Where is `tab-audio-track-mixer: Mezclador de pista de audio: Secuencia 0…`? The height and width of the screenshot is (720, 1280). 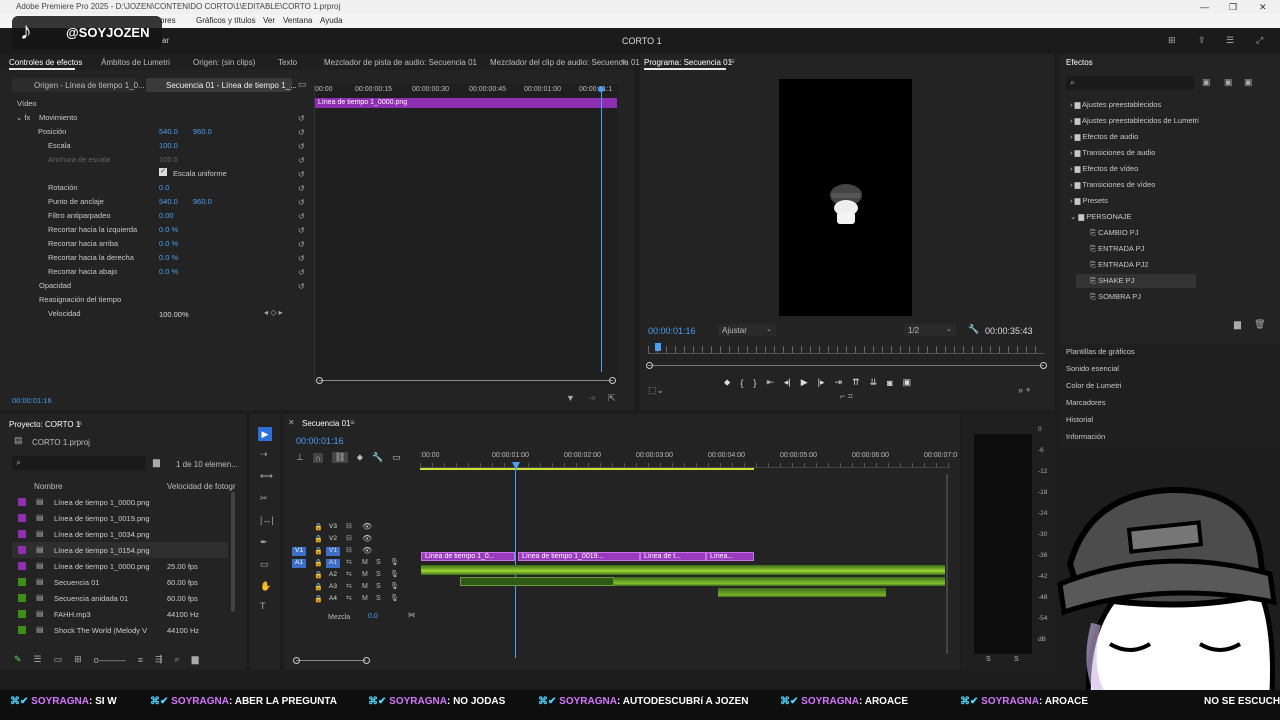 tab-audio-track-mixer: Mezclador de pista de audio: Secuencia 0… is located at coordinates (400, 62).